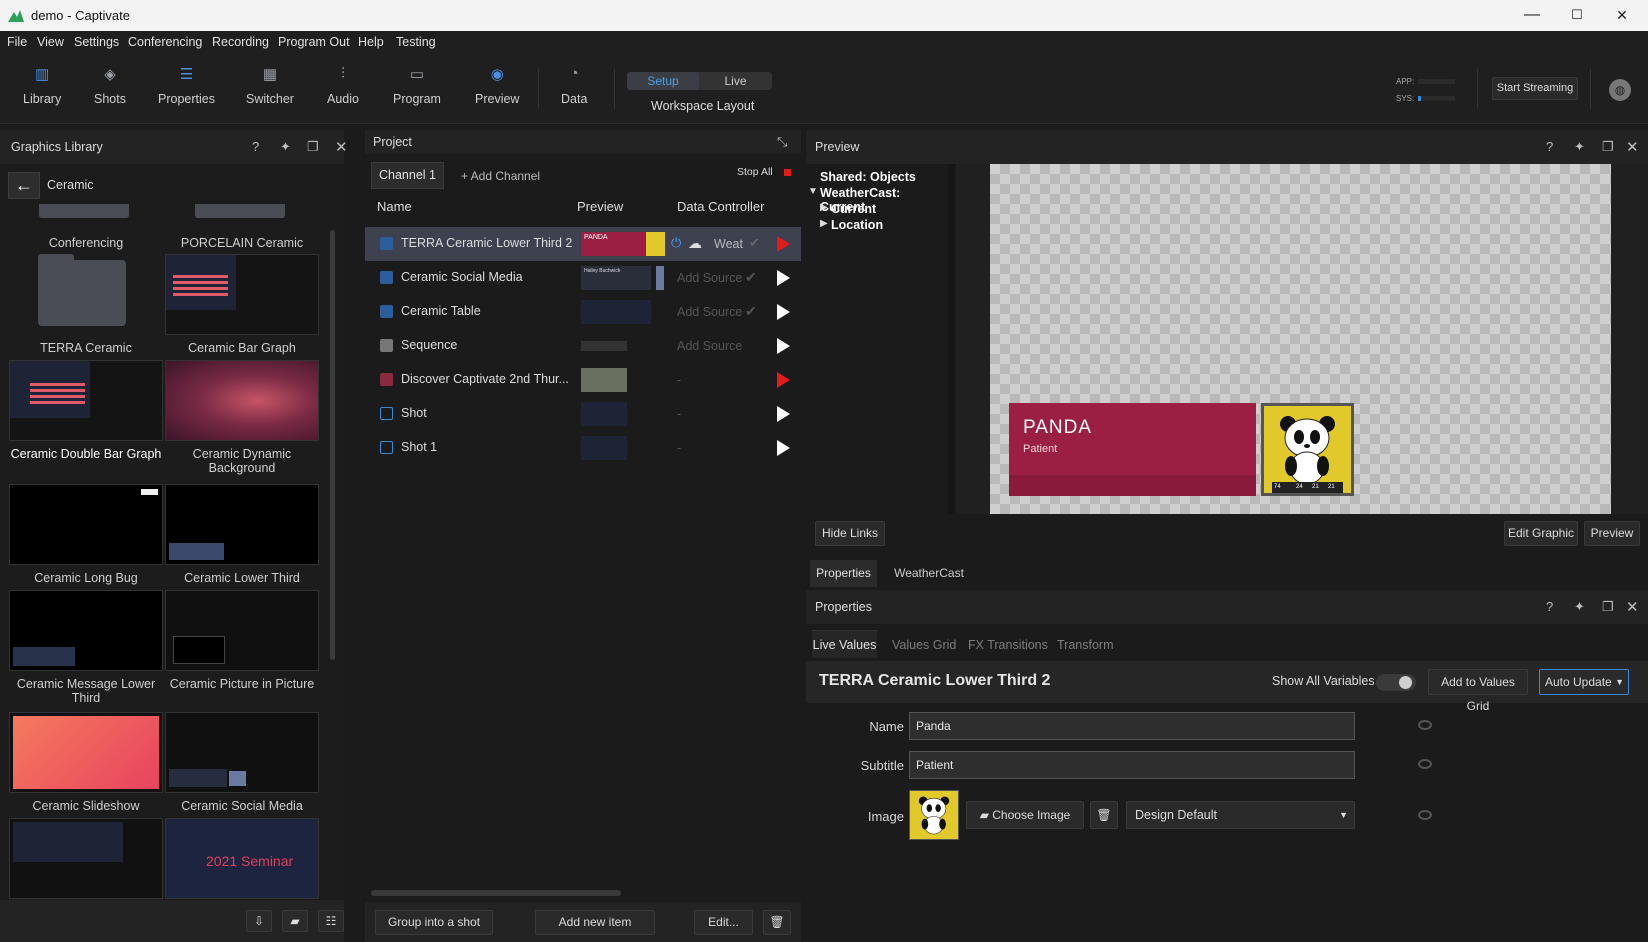  I want to click on tab-weathercast: WeatherCast, so click(929, 573).